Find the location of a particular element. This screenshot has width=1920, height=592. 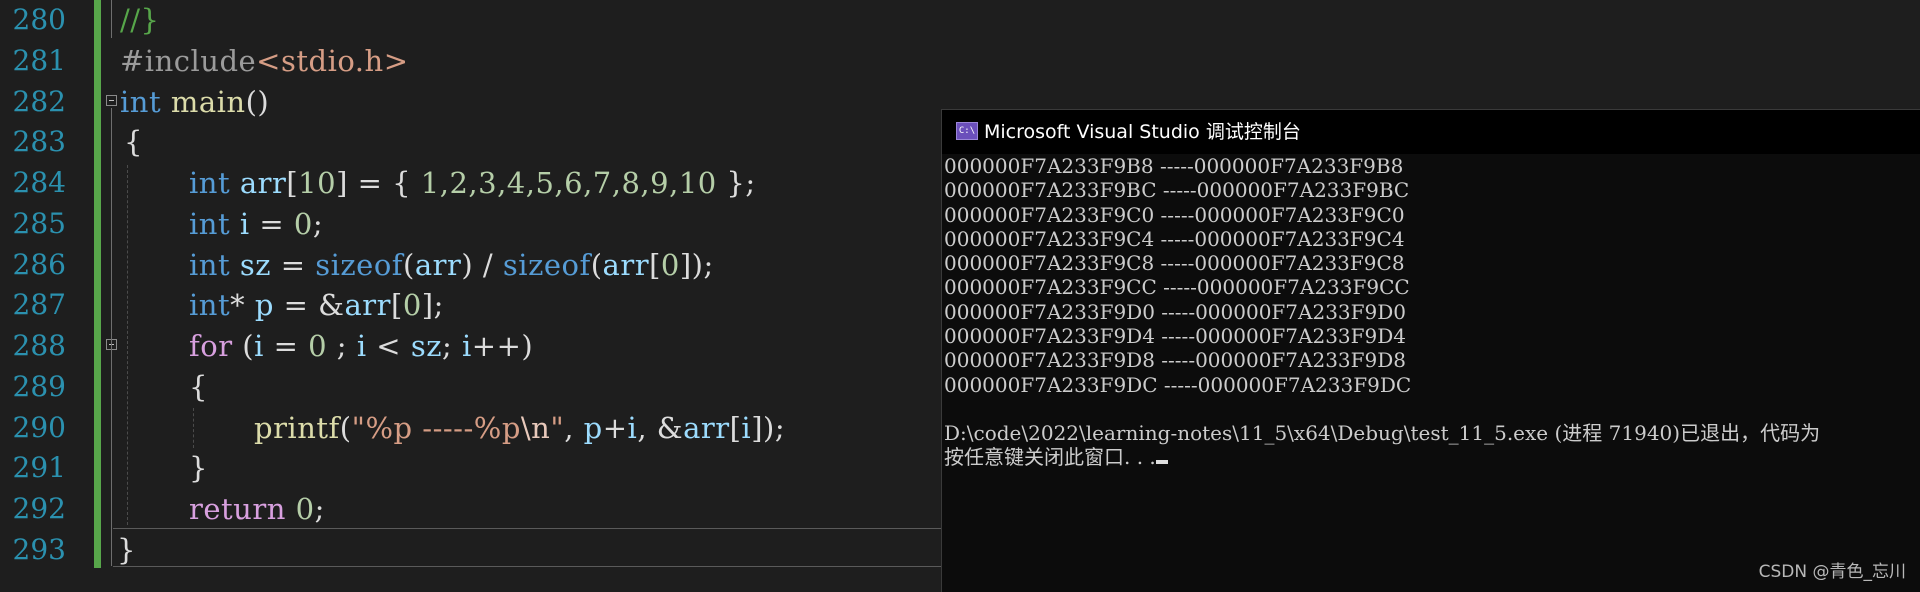

line-number: 289 is located at coordinates (39, 386).